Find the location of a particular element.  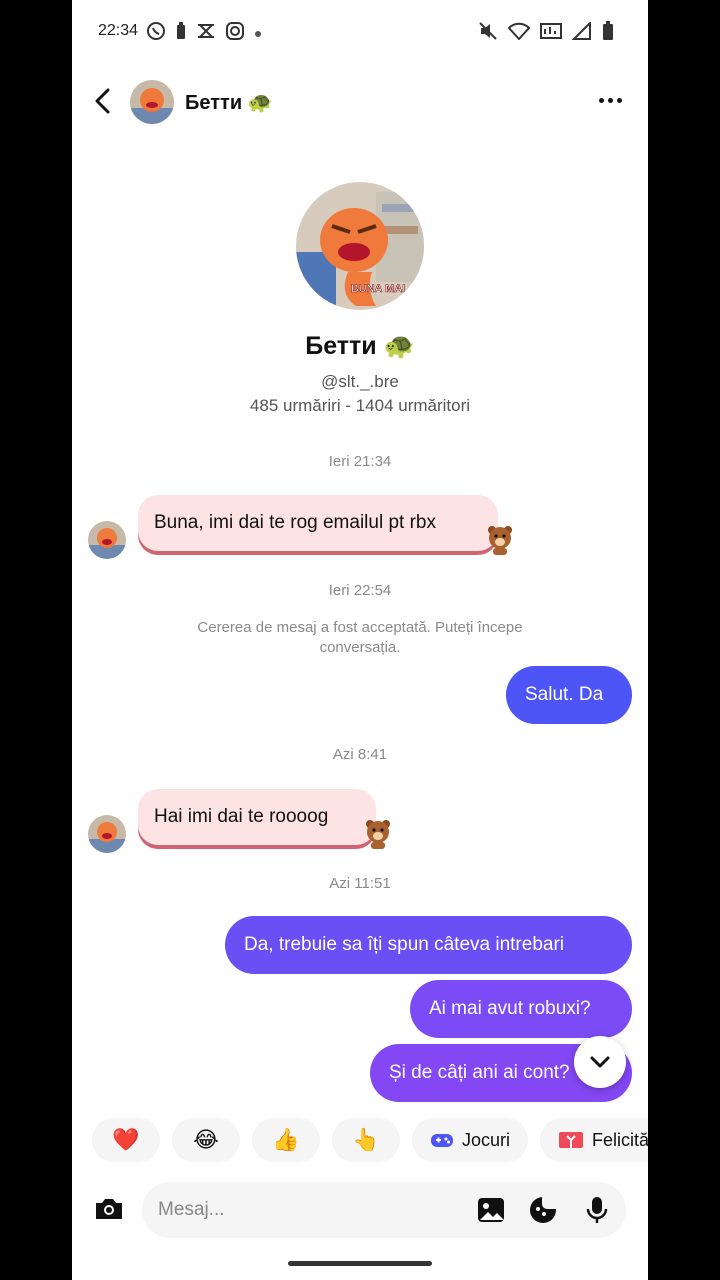

greetings-chip-label: Felicită is located at coordinates (620, 1139).